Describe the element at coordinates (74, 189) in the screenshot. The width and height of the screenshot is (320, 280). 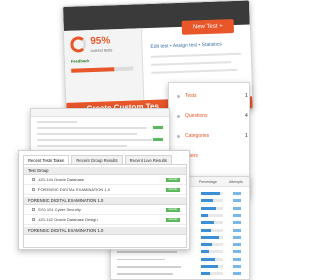
I see `list-item-label: FORENSIC DIGITAL EXAMINATION 1.0` at that location.